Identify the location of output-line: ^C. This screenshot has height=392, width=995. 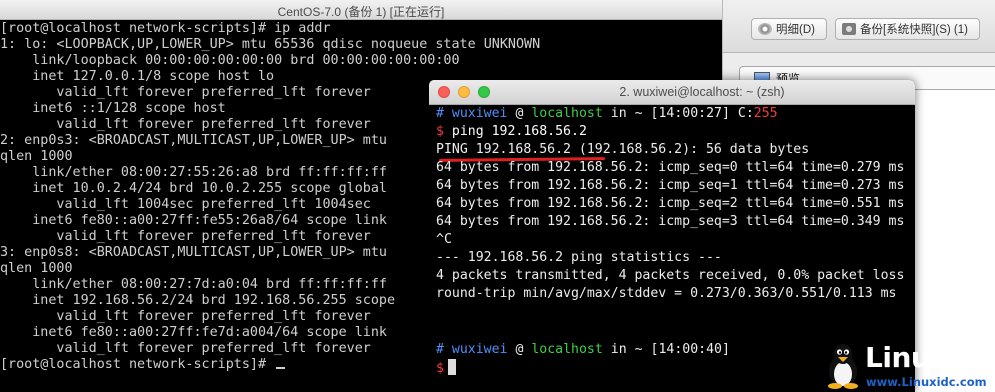
(444, 239).